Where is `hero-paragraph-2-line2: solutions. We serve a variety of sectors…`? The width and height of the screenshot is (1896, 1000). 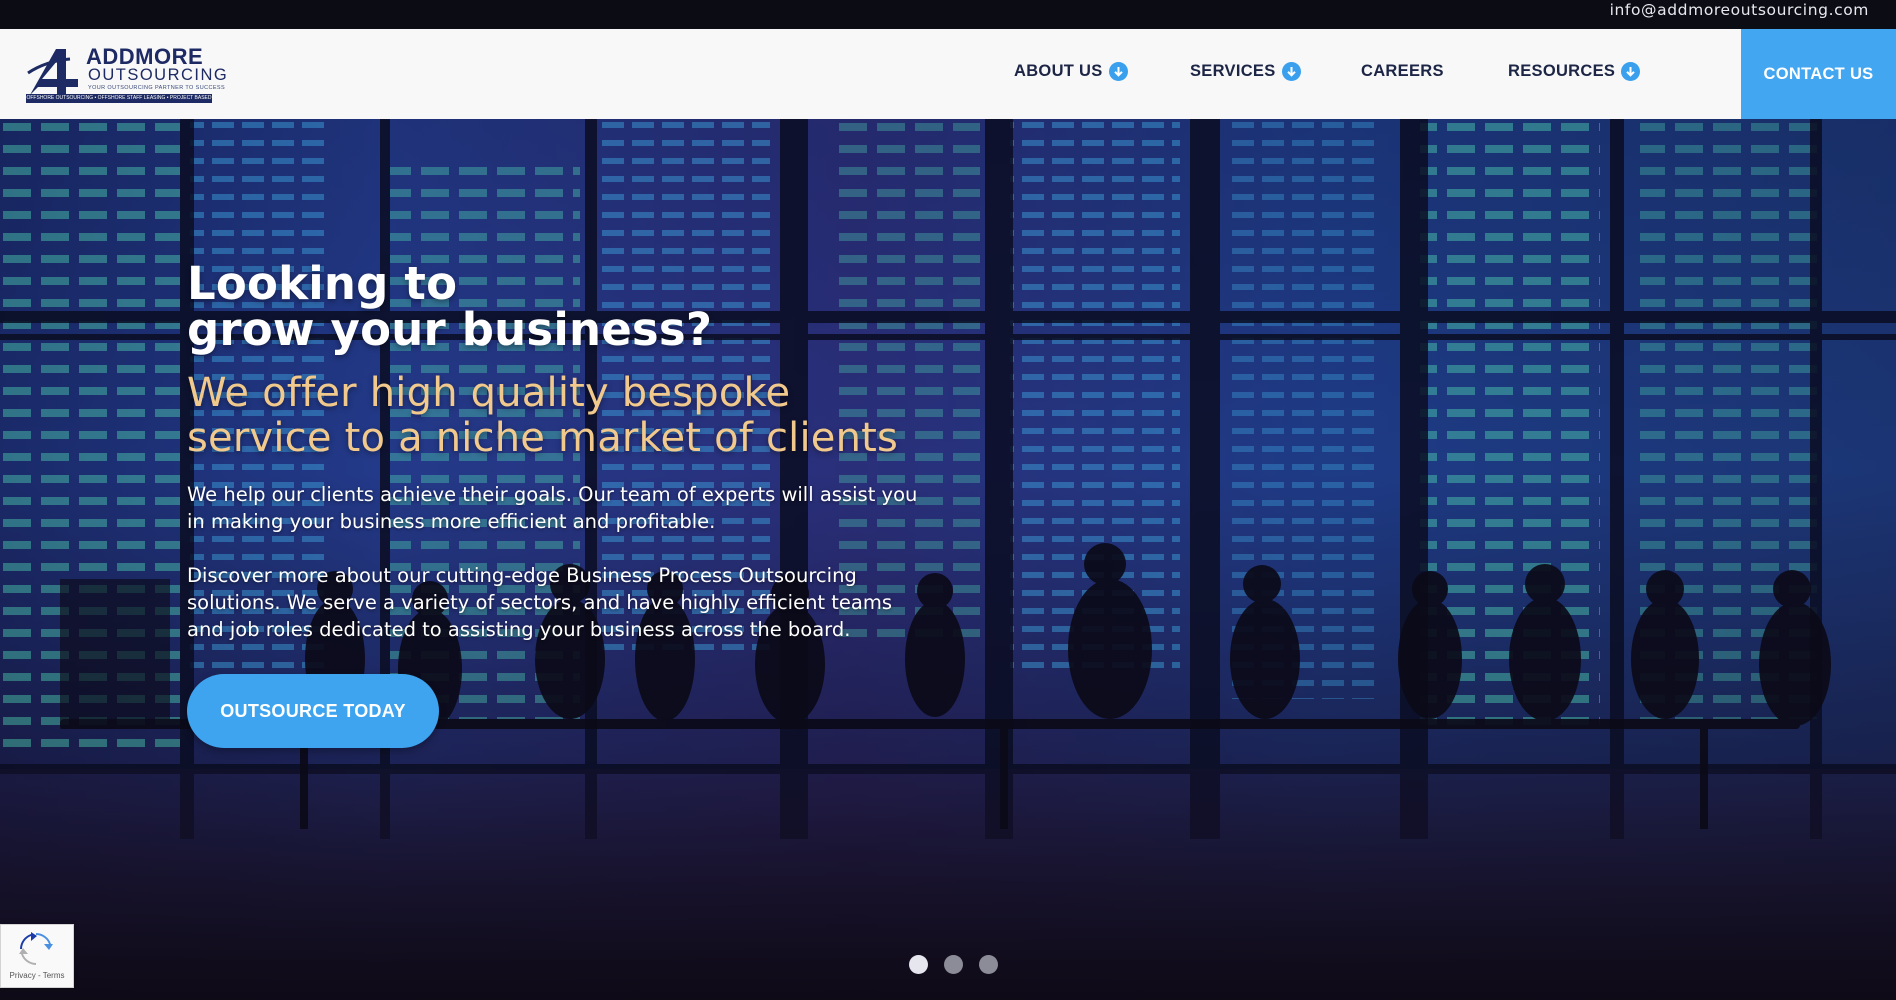
hero-paragraph-2-line2: solutions. We serve a variety of sectors… is located at coordinates (540, 602).